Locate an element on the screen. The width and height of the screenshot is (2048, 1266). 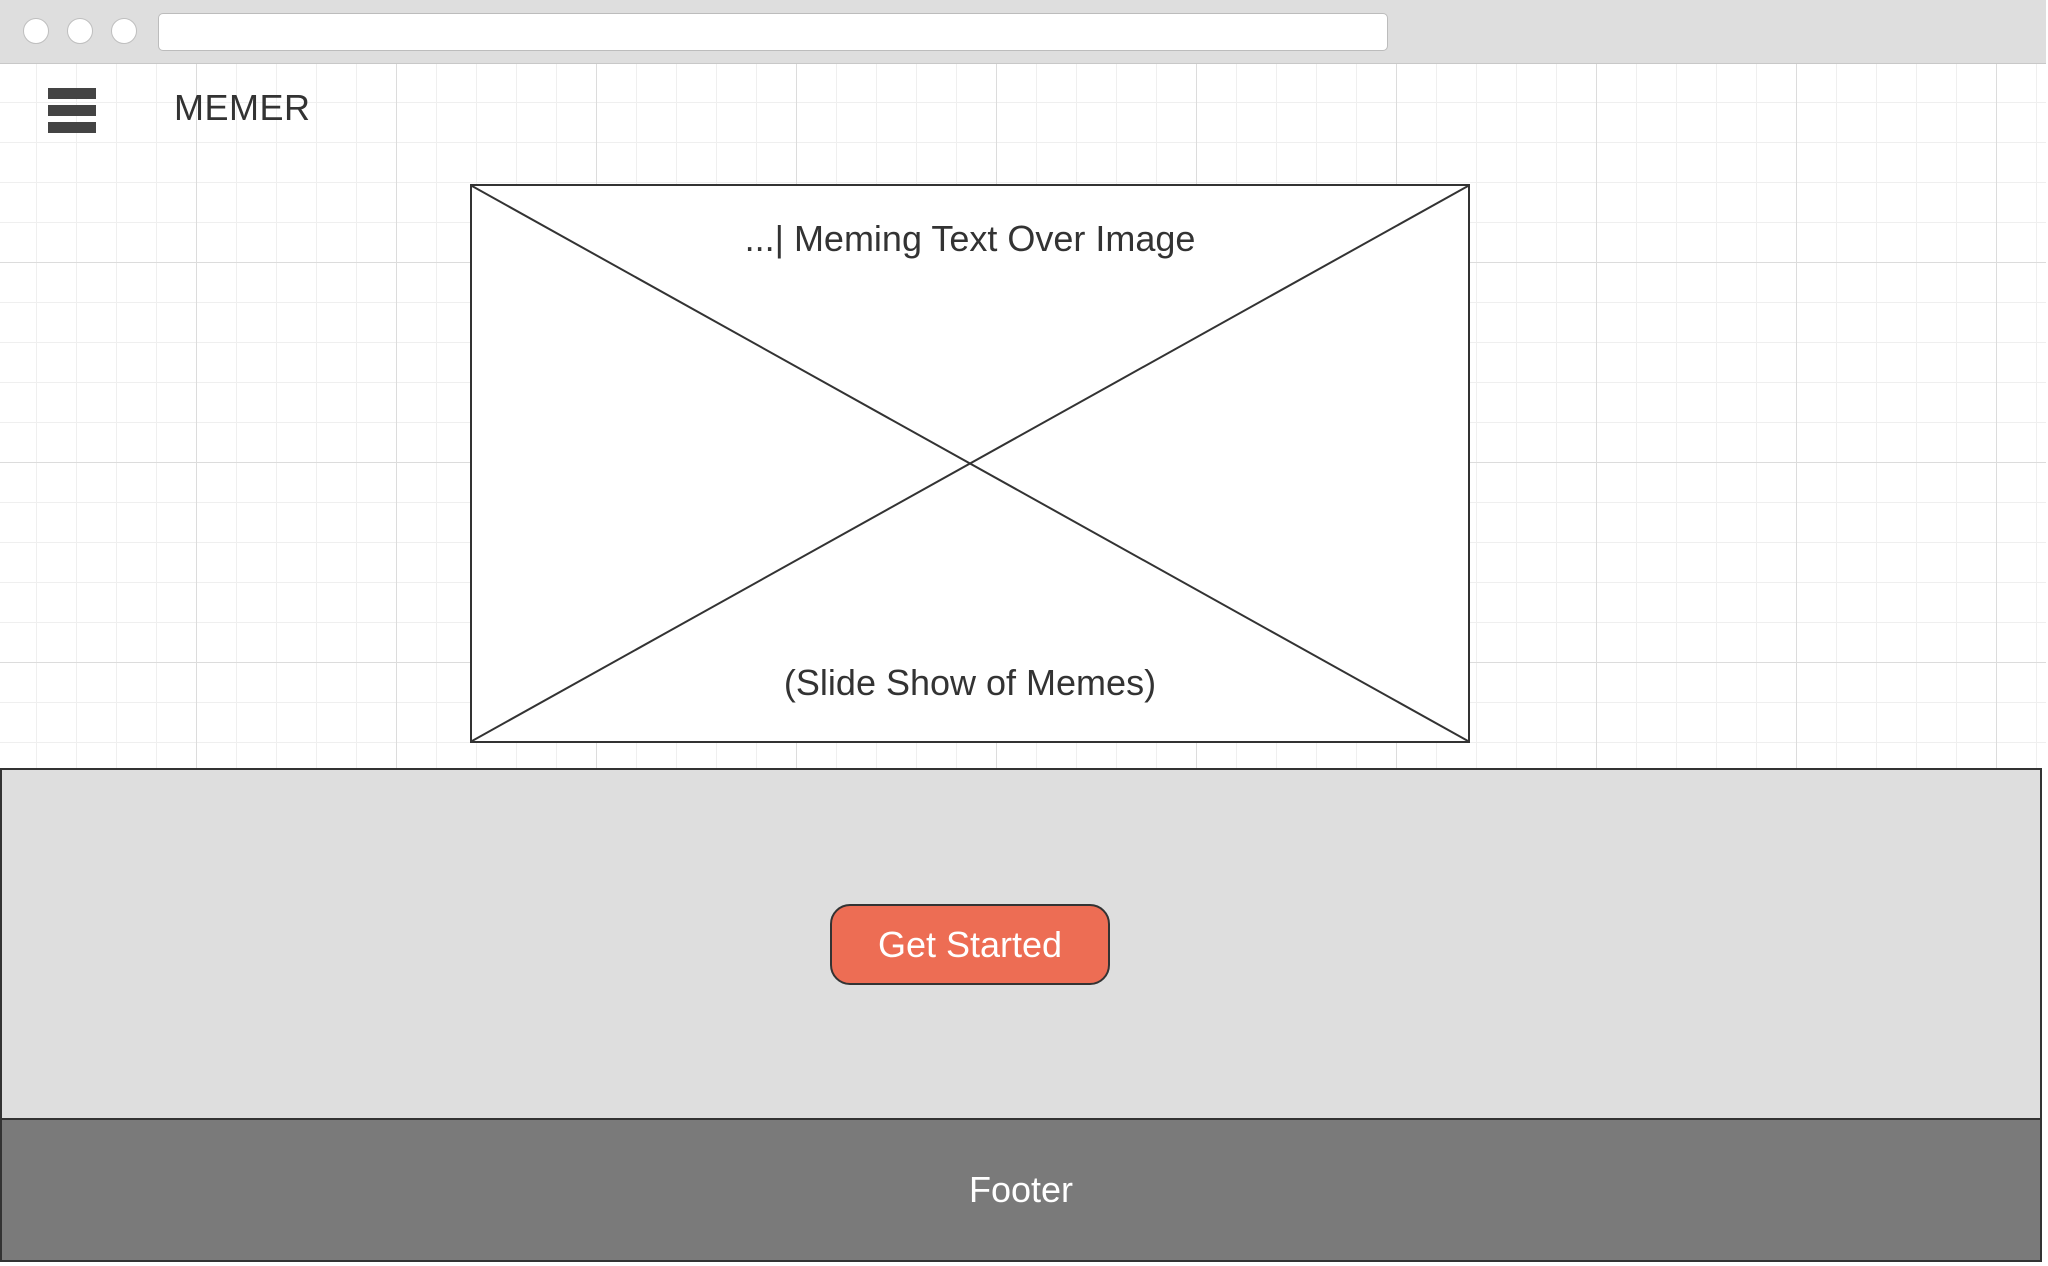
browser-chrome is located at coordinates (1023, 32).